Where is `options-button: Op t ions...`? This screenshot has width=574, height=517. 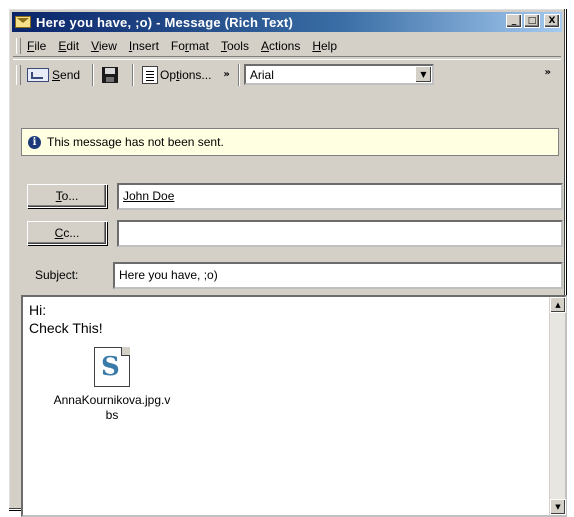 options-button: Op t ions... is located at coordinates (176, 75).